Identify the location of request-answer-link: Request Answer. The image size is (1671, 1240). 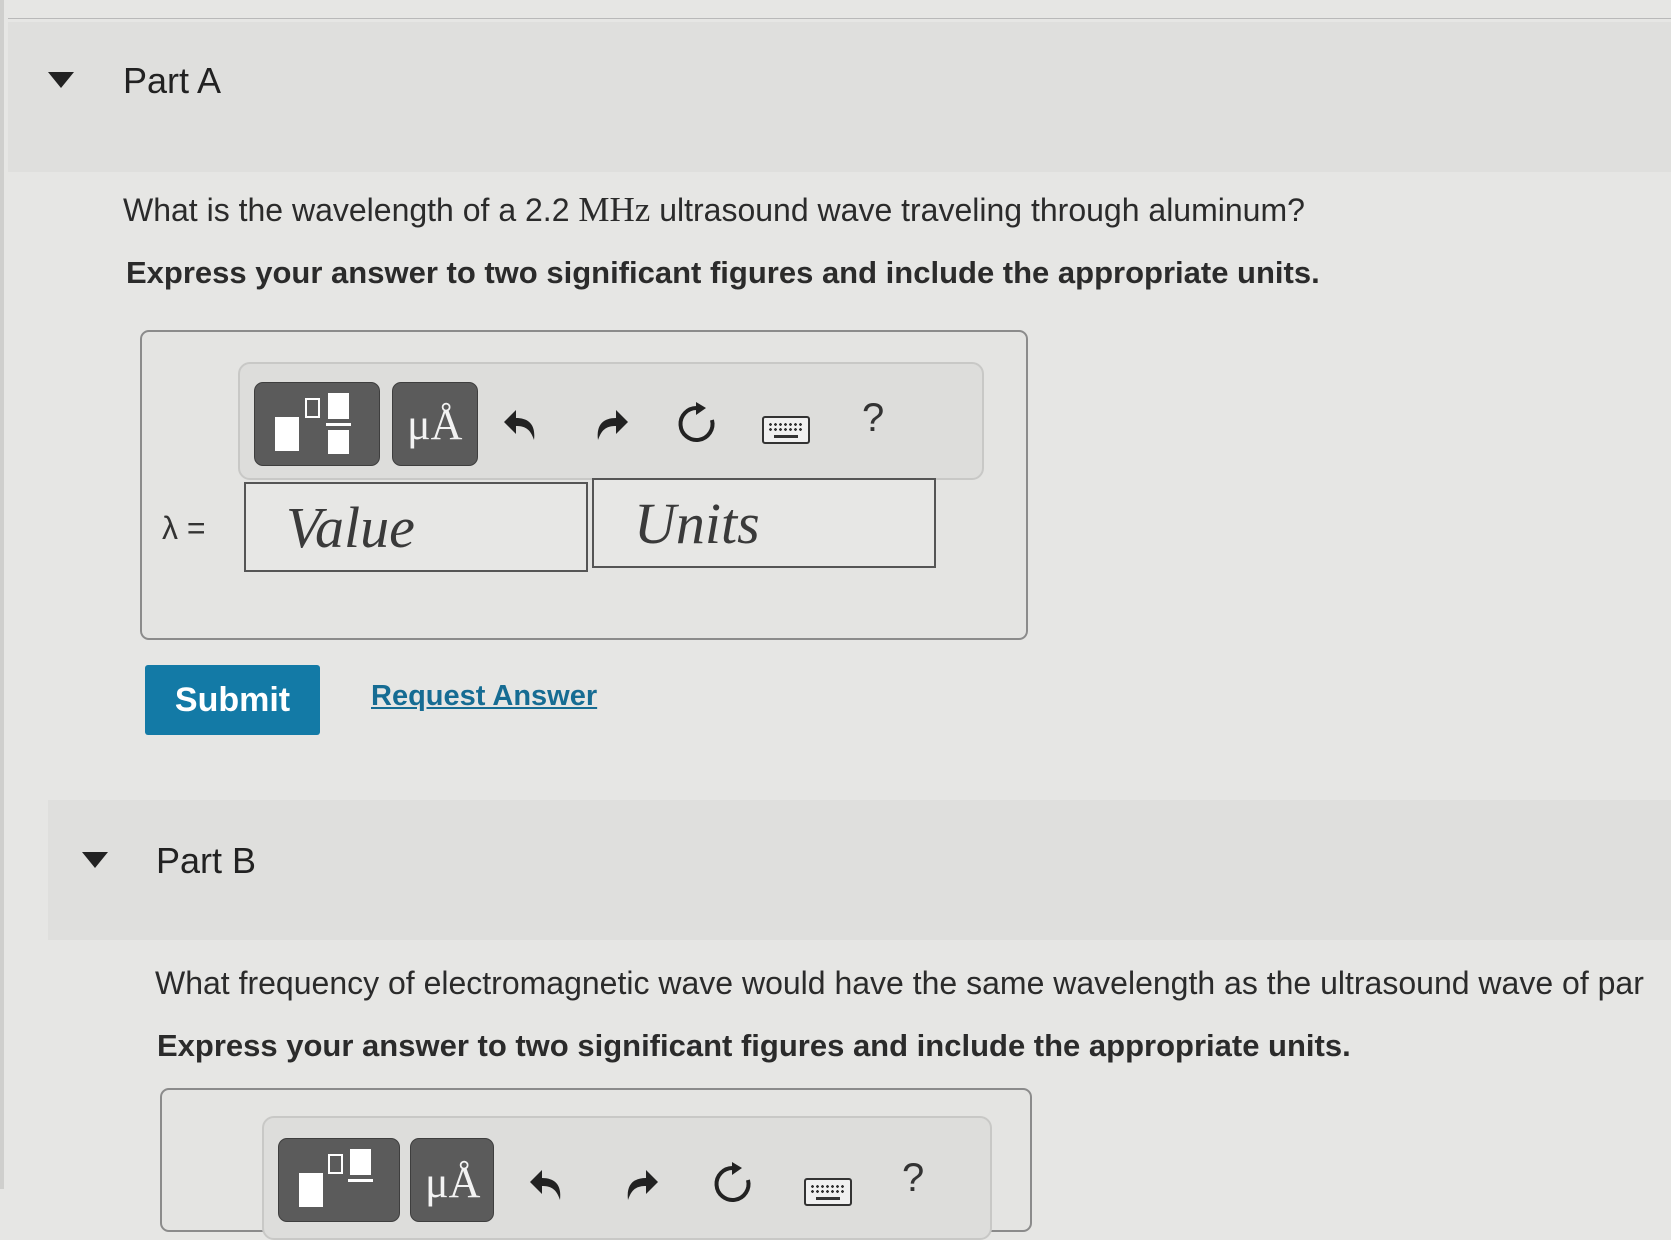
(484, 696).